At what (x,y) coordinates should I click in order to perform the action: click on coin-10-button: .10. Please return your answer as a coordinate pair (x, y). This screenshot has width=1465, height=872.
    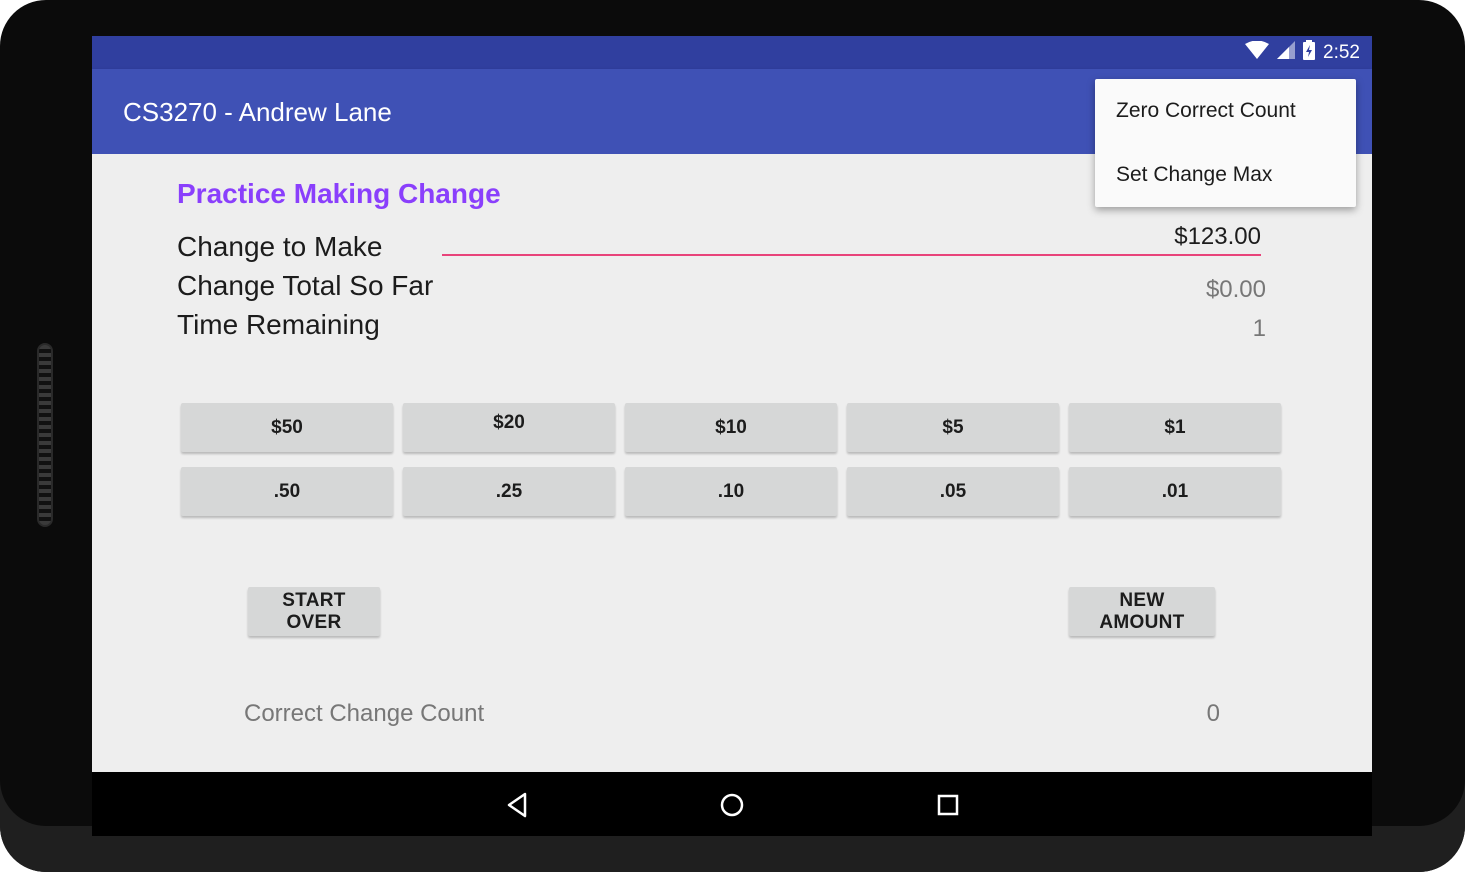
    Looking at the image, I should click on (731, 491).